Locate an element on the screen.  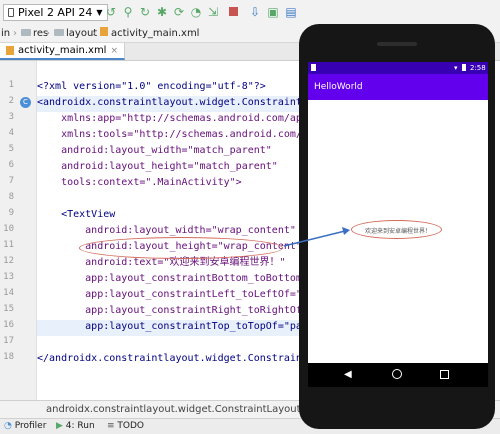
arrow-line is located at coordinates (314, 238).